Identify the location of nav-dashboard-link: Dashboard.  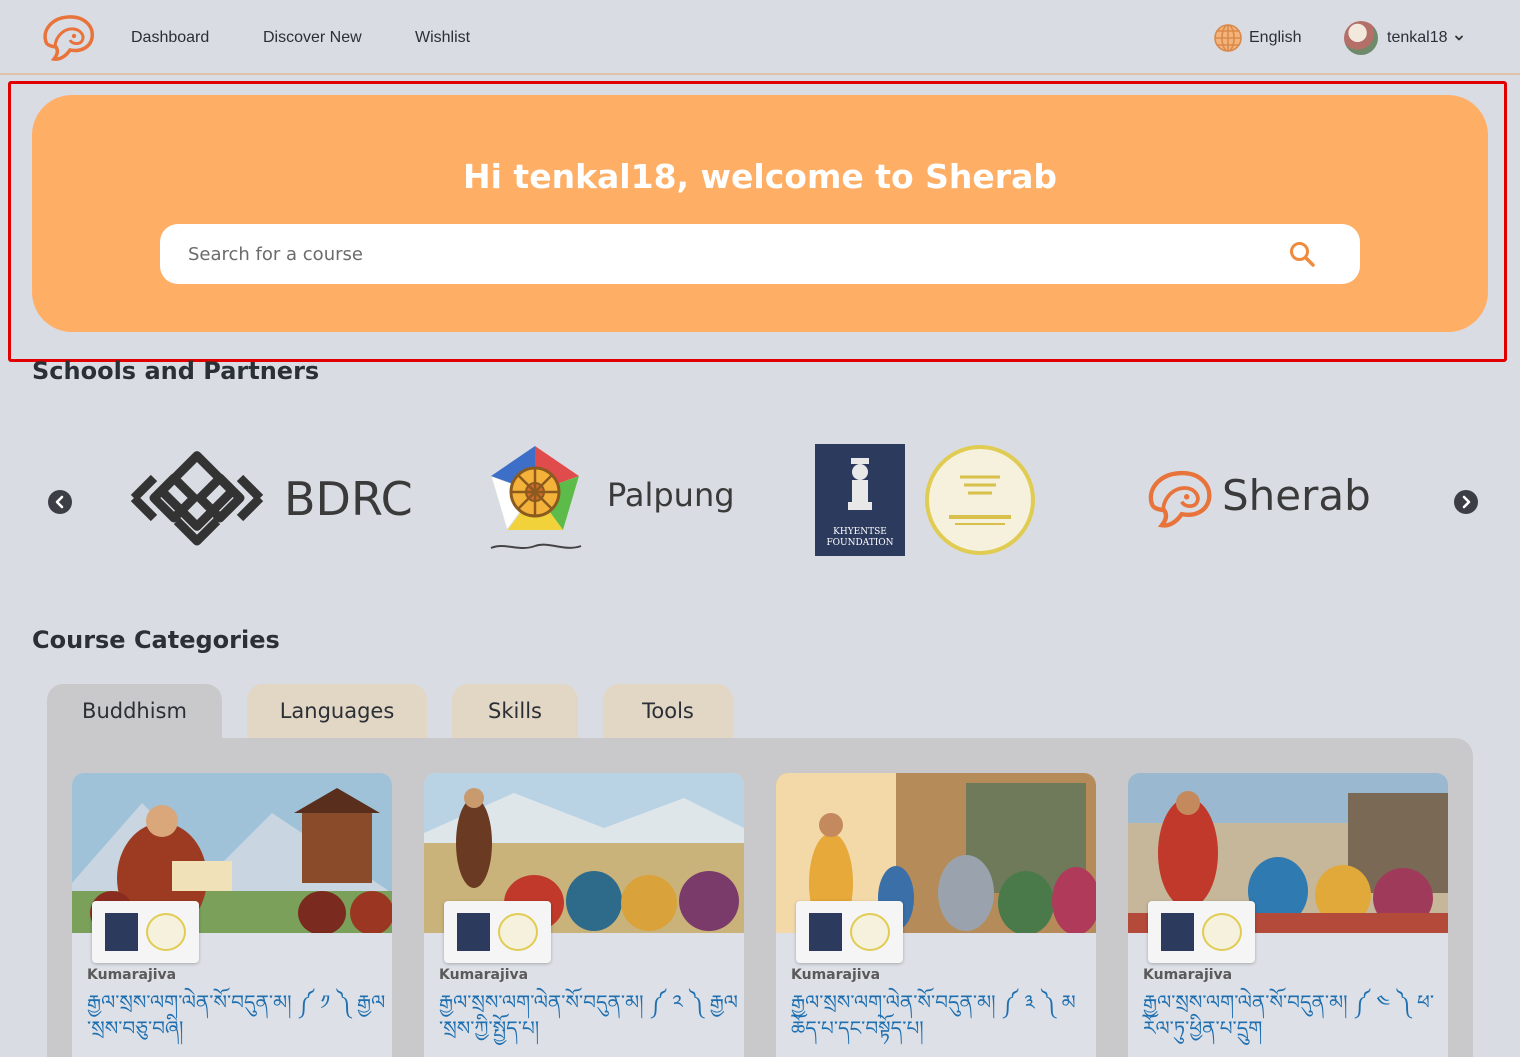
(170, 38).